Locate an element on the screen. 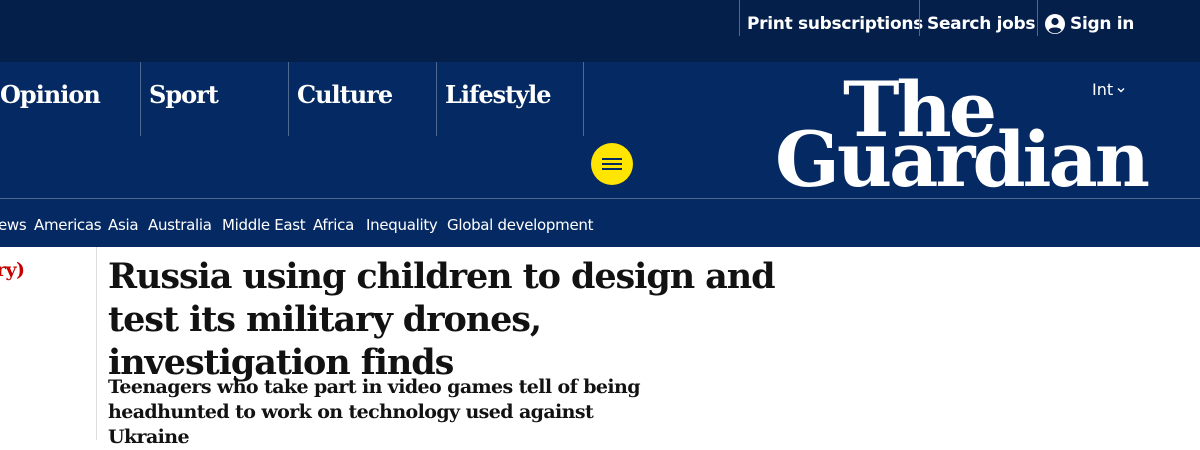  search-jobs-link: Search jobs is located at coordinates (981, 24).